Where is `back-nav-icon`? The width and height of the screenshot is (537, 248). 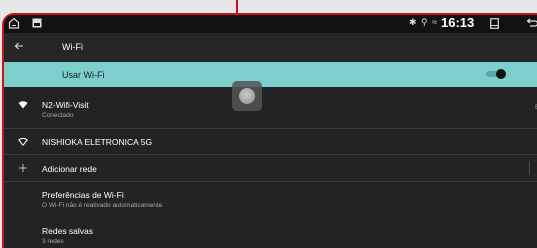 back-nav-icon is located at coordinates (531, 23).